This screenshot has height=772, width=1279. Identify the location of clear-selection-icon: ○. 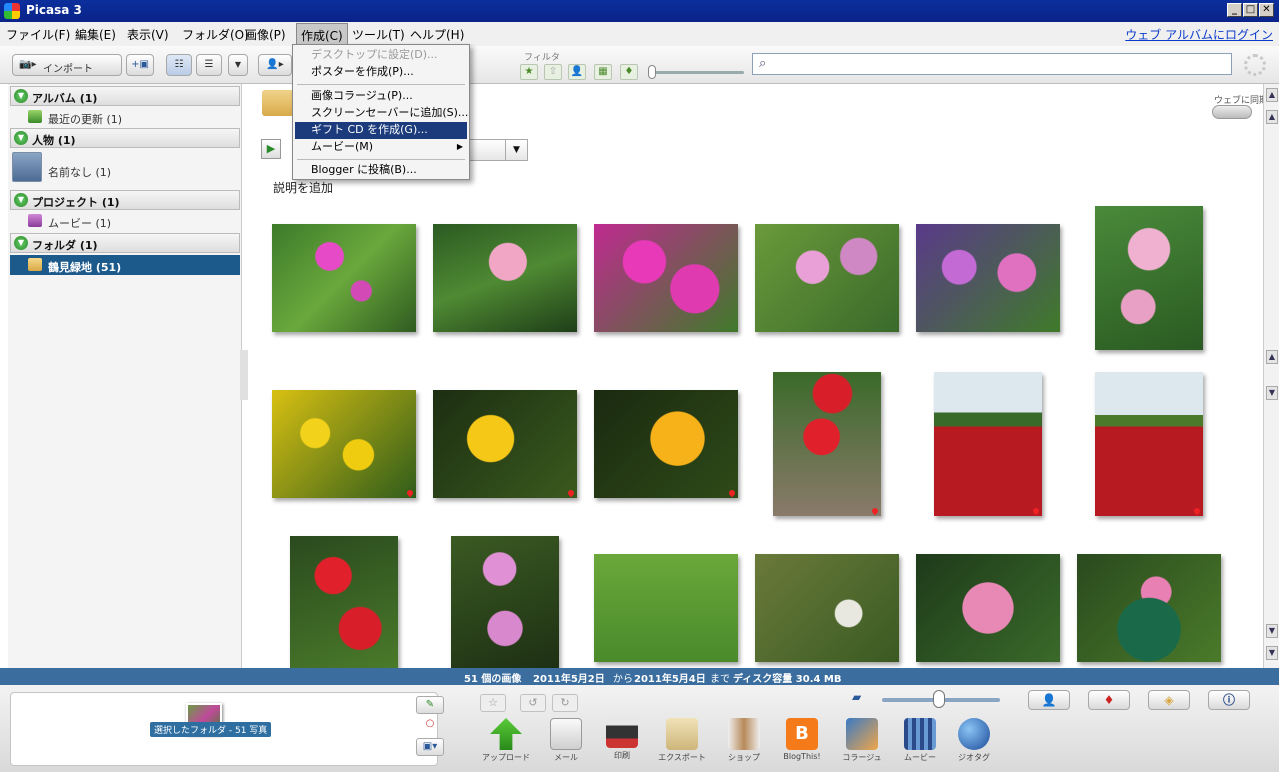
(430, 725).